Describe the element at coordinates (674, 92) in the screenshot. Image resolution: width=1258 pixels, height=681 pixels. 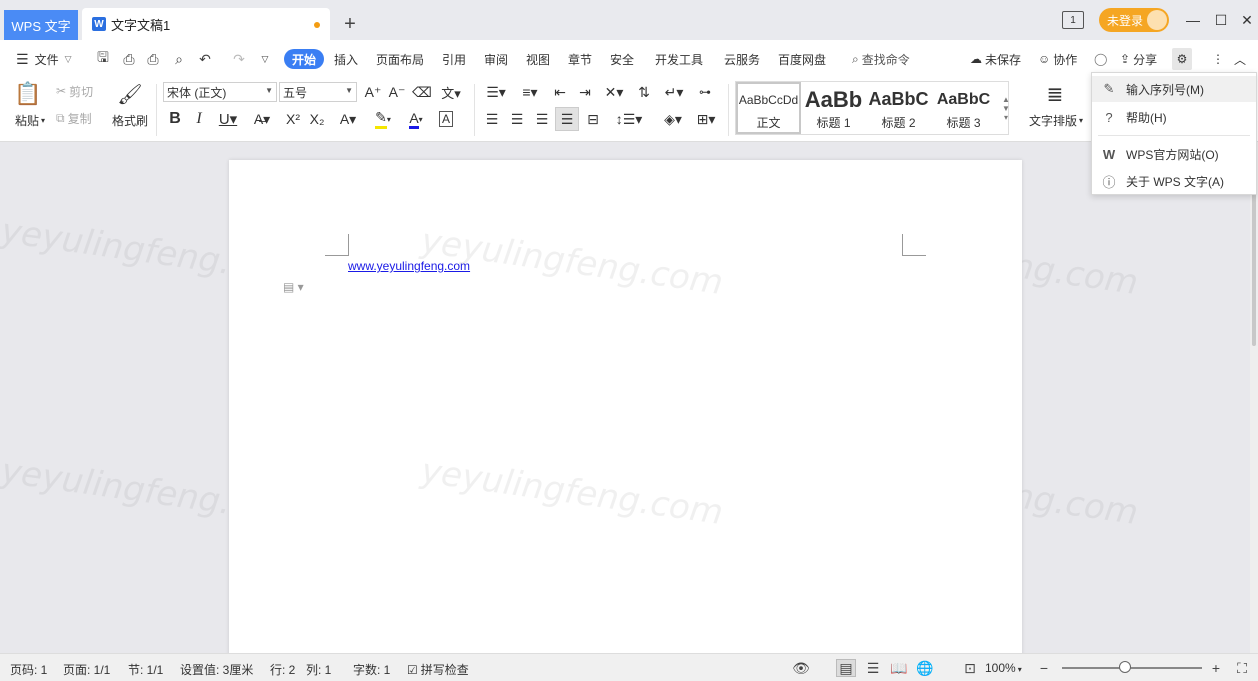
I see `show-marks-button: ↵▾` at that location.